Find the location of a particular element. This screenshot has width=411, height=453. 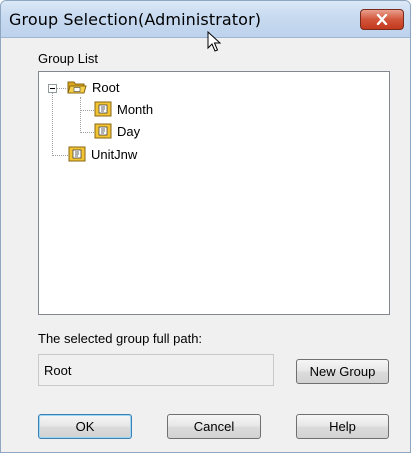

group-path-value: Root is located at coordinates (58, 370).